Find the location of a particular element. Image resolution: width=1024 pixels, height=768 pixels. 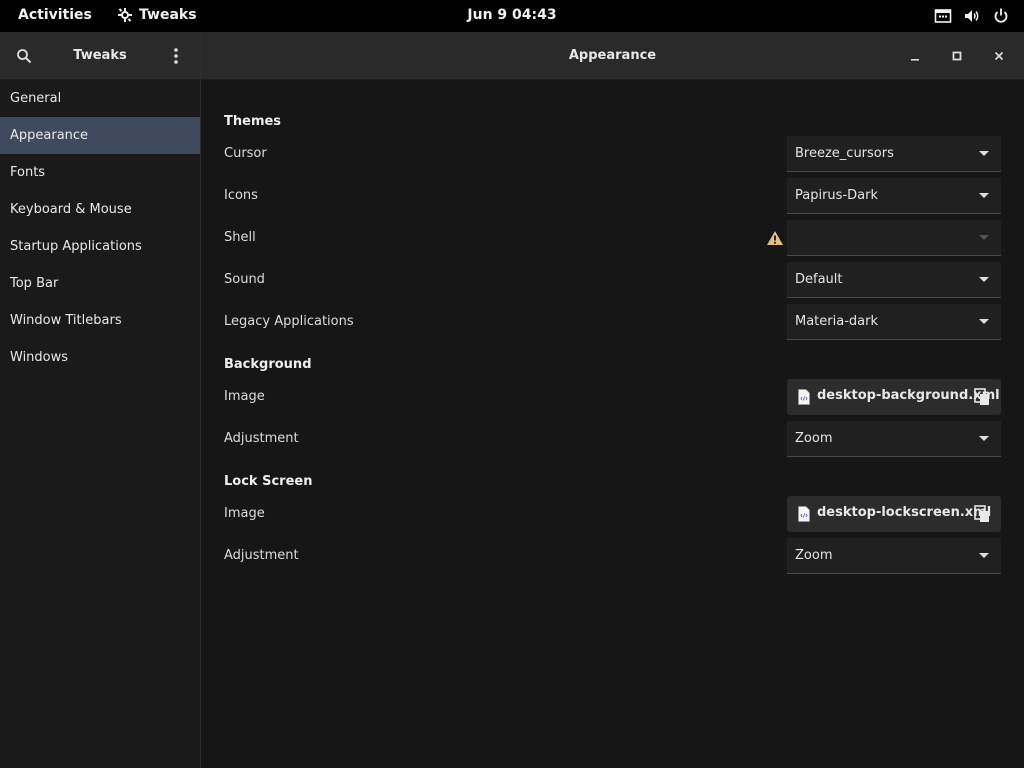

lock-screen-adjustment-label: Adjustment is located at coordinates (261, 555).